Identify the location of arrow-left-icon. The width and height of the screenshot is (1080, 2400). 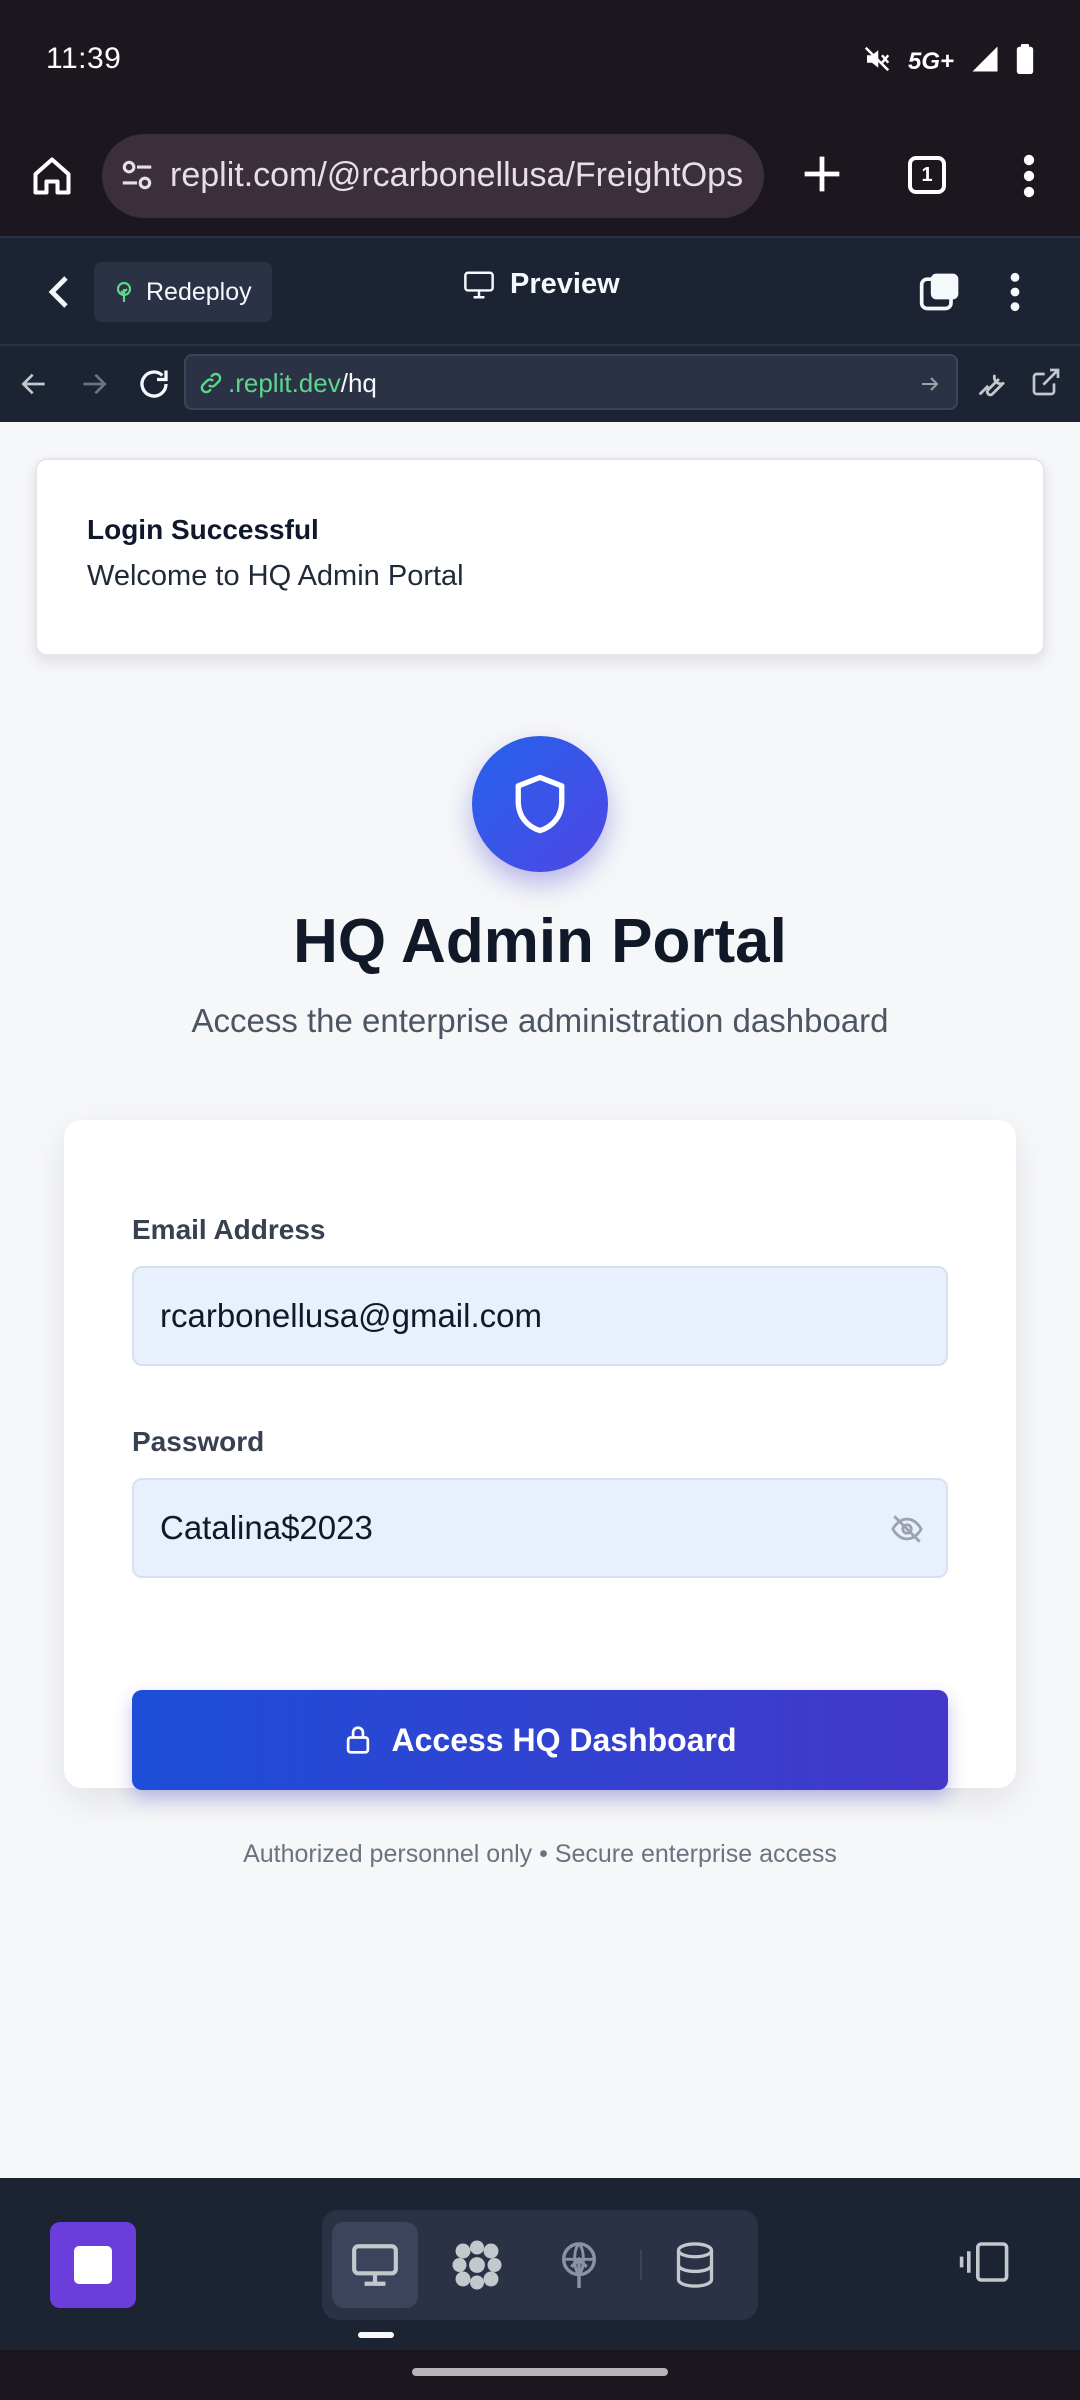
(33, 384).